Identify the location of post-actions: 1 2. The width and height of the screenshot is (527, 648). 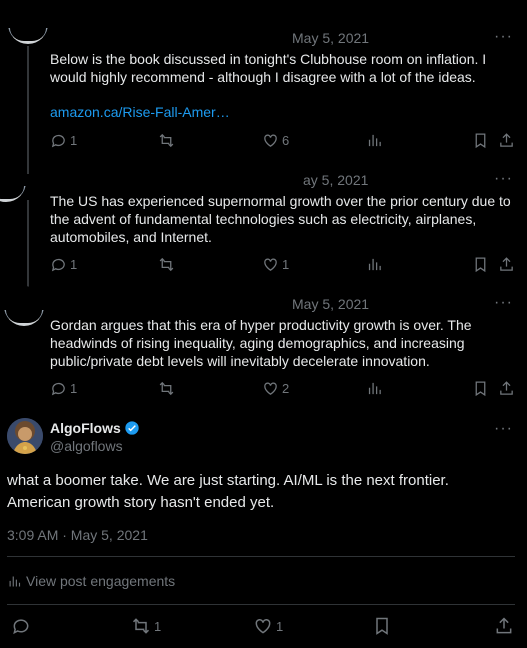
(282, 389).